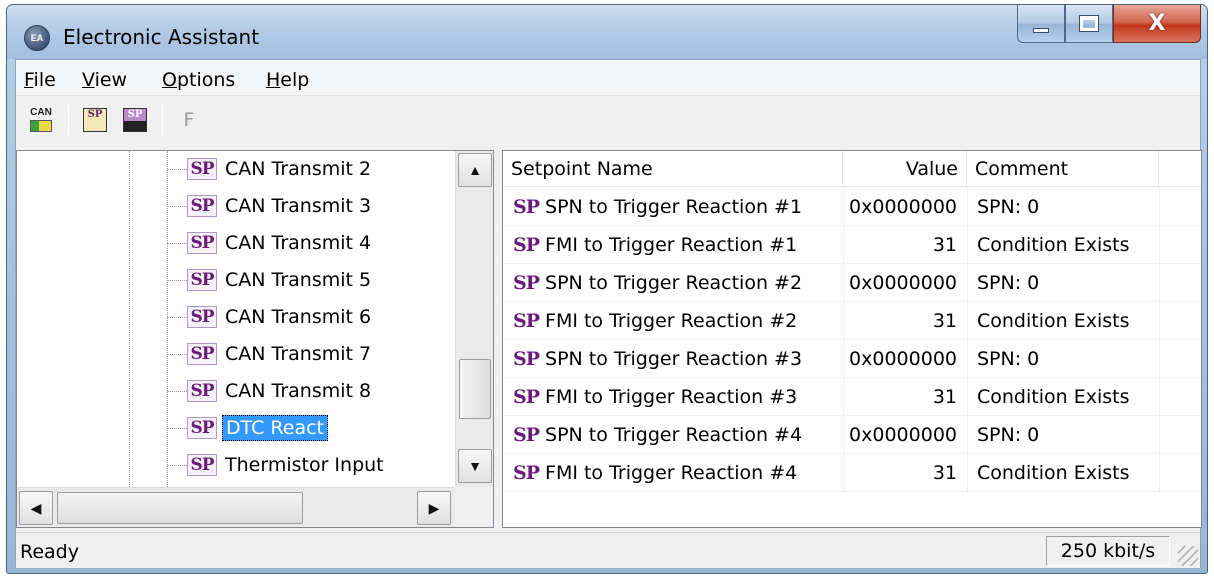 This screenshot has height=577, width=1214. Describe the element at coordinates (498, 339) in the screenshot. I see `pane-splitter` at that location.